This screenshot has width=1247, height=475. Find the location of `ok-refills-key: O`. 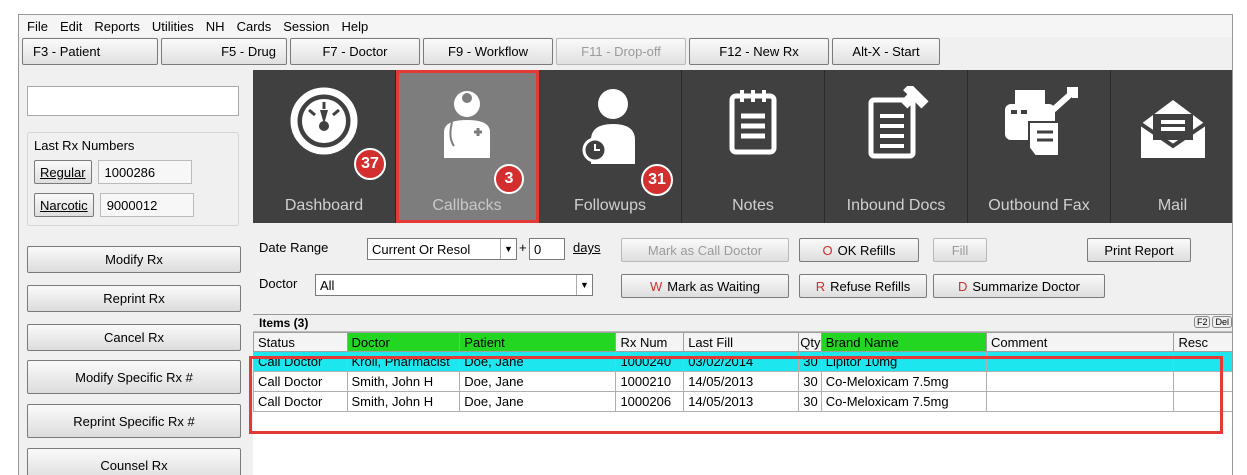

ok-refills-key: O is located at coordinates (827, 250).